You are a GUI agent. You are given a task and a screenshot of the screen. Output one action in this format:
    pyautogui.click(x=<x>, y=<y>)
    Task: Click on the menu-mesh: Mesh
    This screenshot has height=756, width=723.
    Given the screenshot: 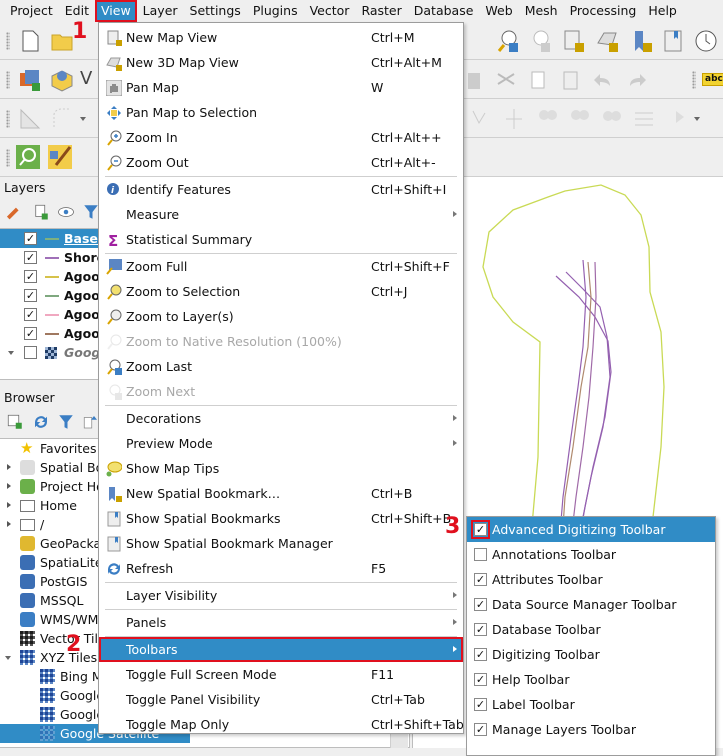 What is the action you would take?
    pyautogui.click(x=541, y=11)
    